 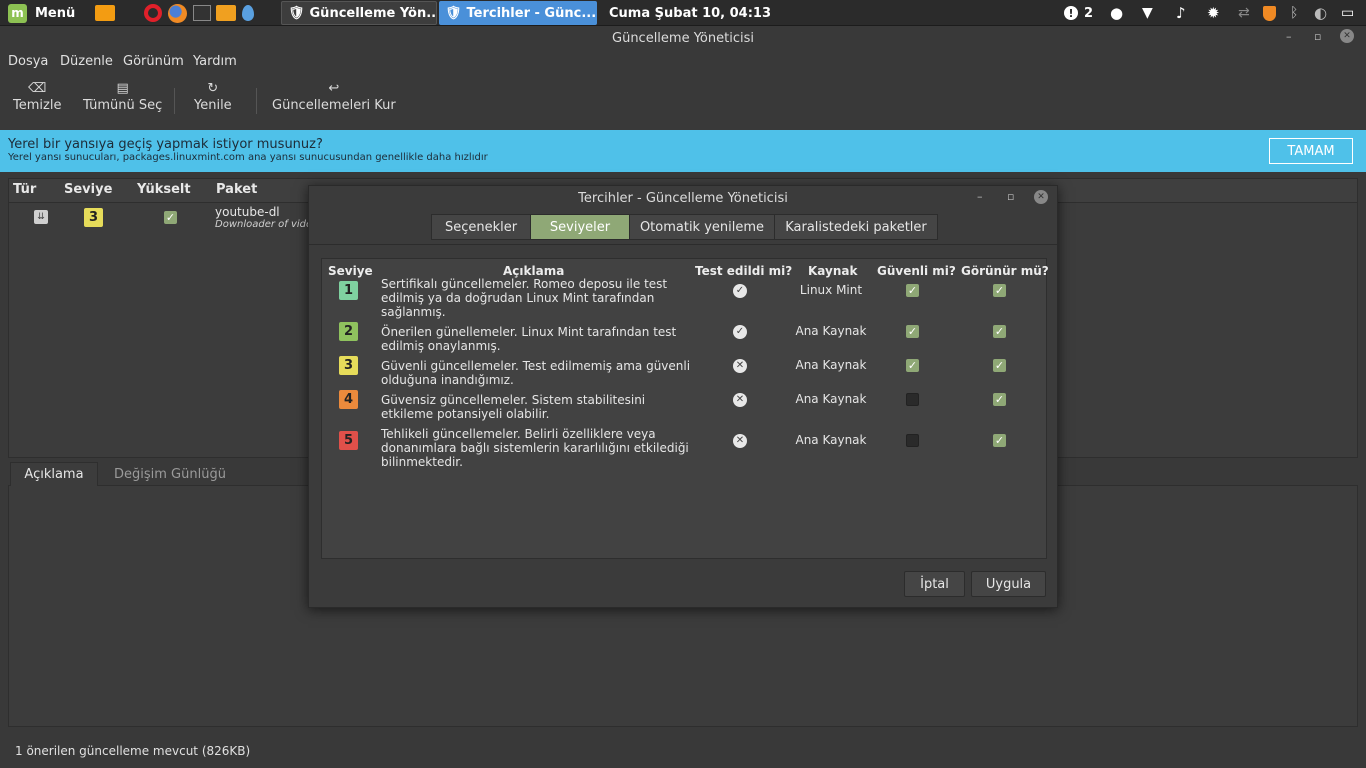 I want to click on files-launcher, so click(x=105, y=13).